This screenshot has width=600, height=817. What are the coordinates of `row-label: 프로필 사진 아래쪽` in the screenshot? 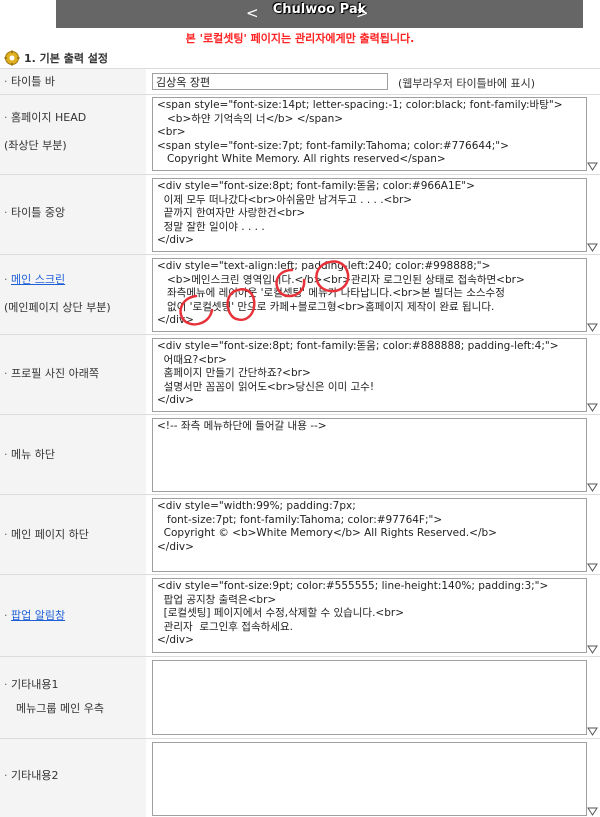 It's located at (55, 373).